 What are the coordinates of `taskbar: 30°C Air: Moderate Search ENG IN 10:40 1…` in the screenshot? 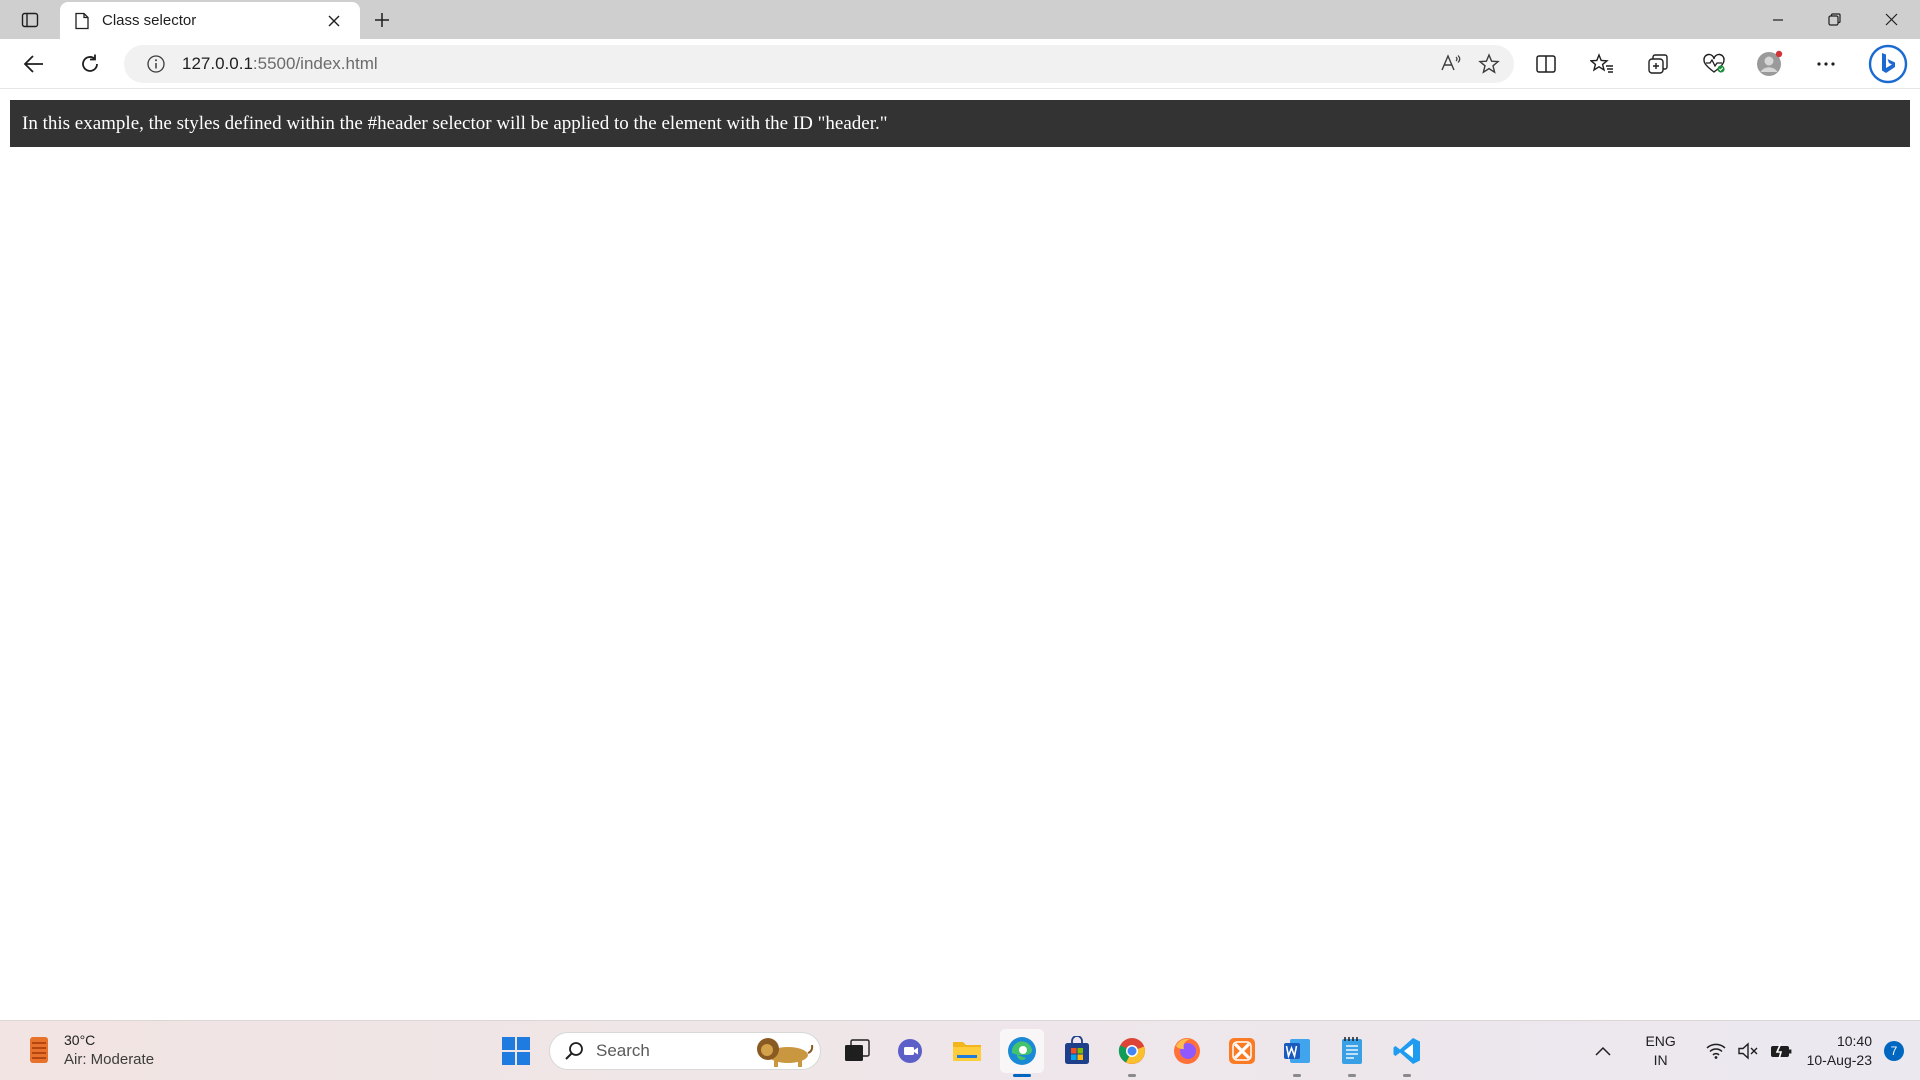 It's located at (960, 1050).